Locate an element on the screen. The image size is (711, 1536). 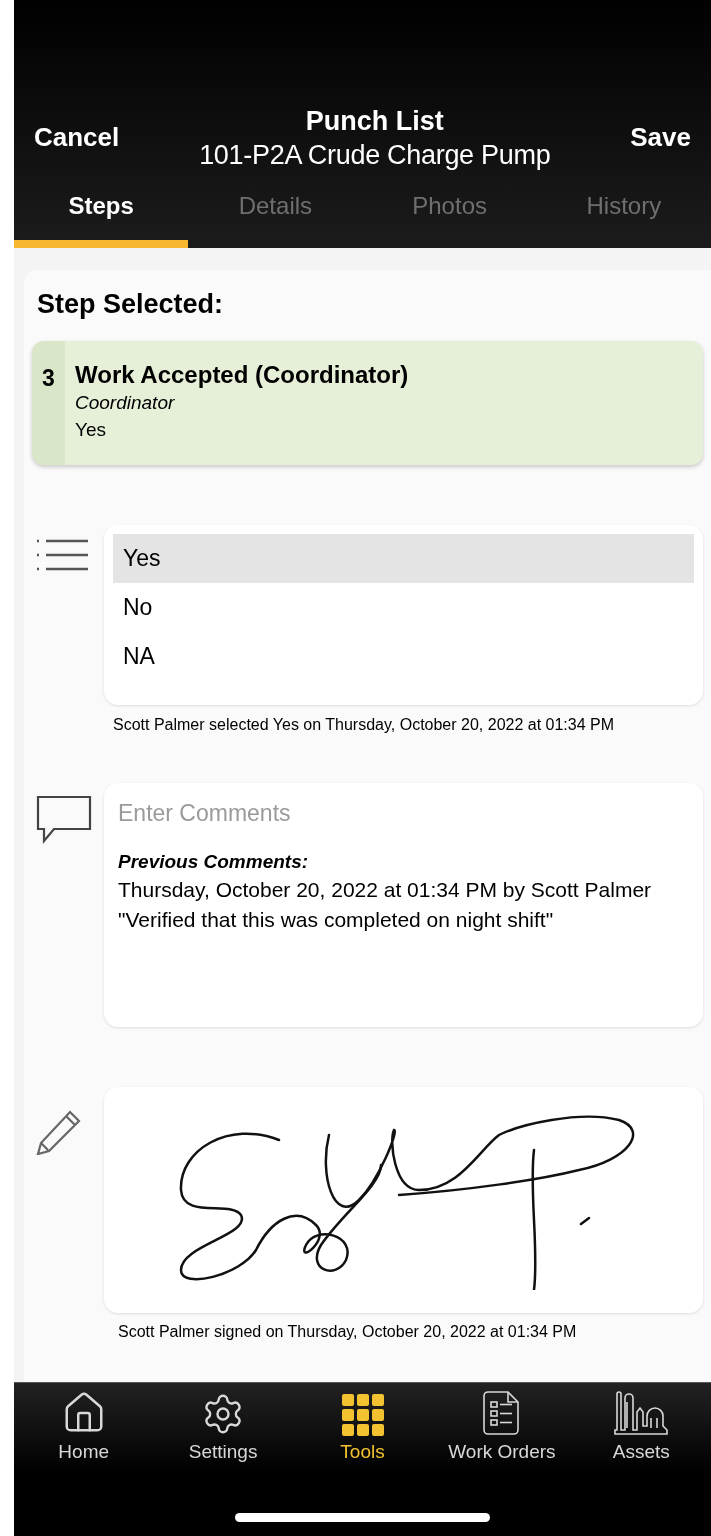
nav-tab: Tools is located at coordinates (362, 1427).